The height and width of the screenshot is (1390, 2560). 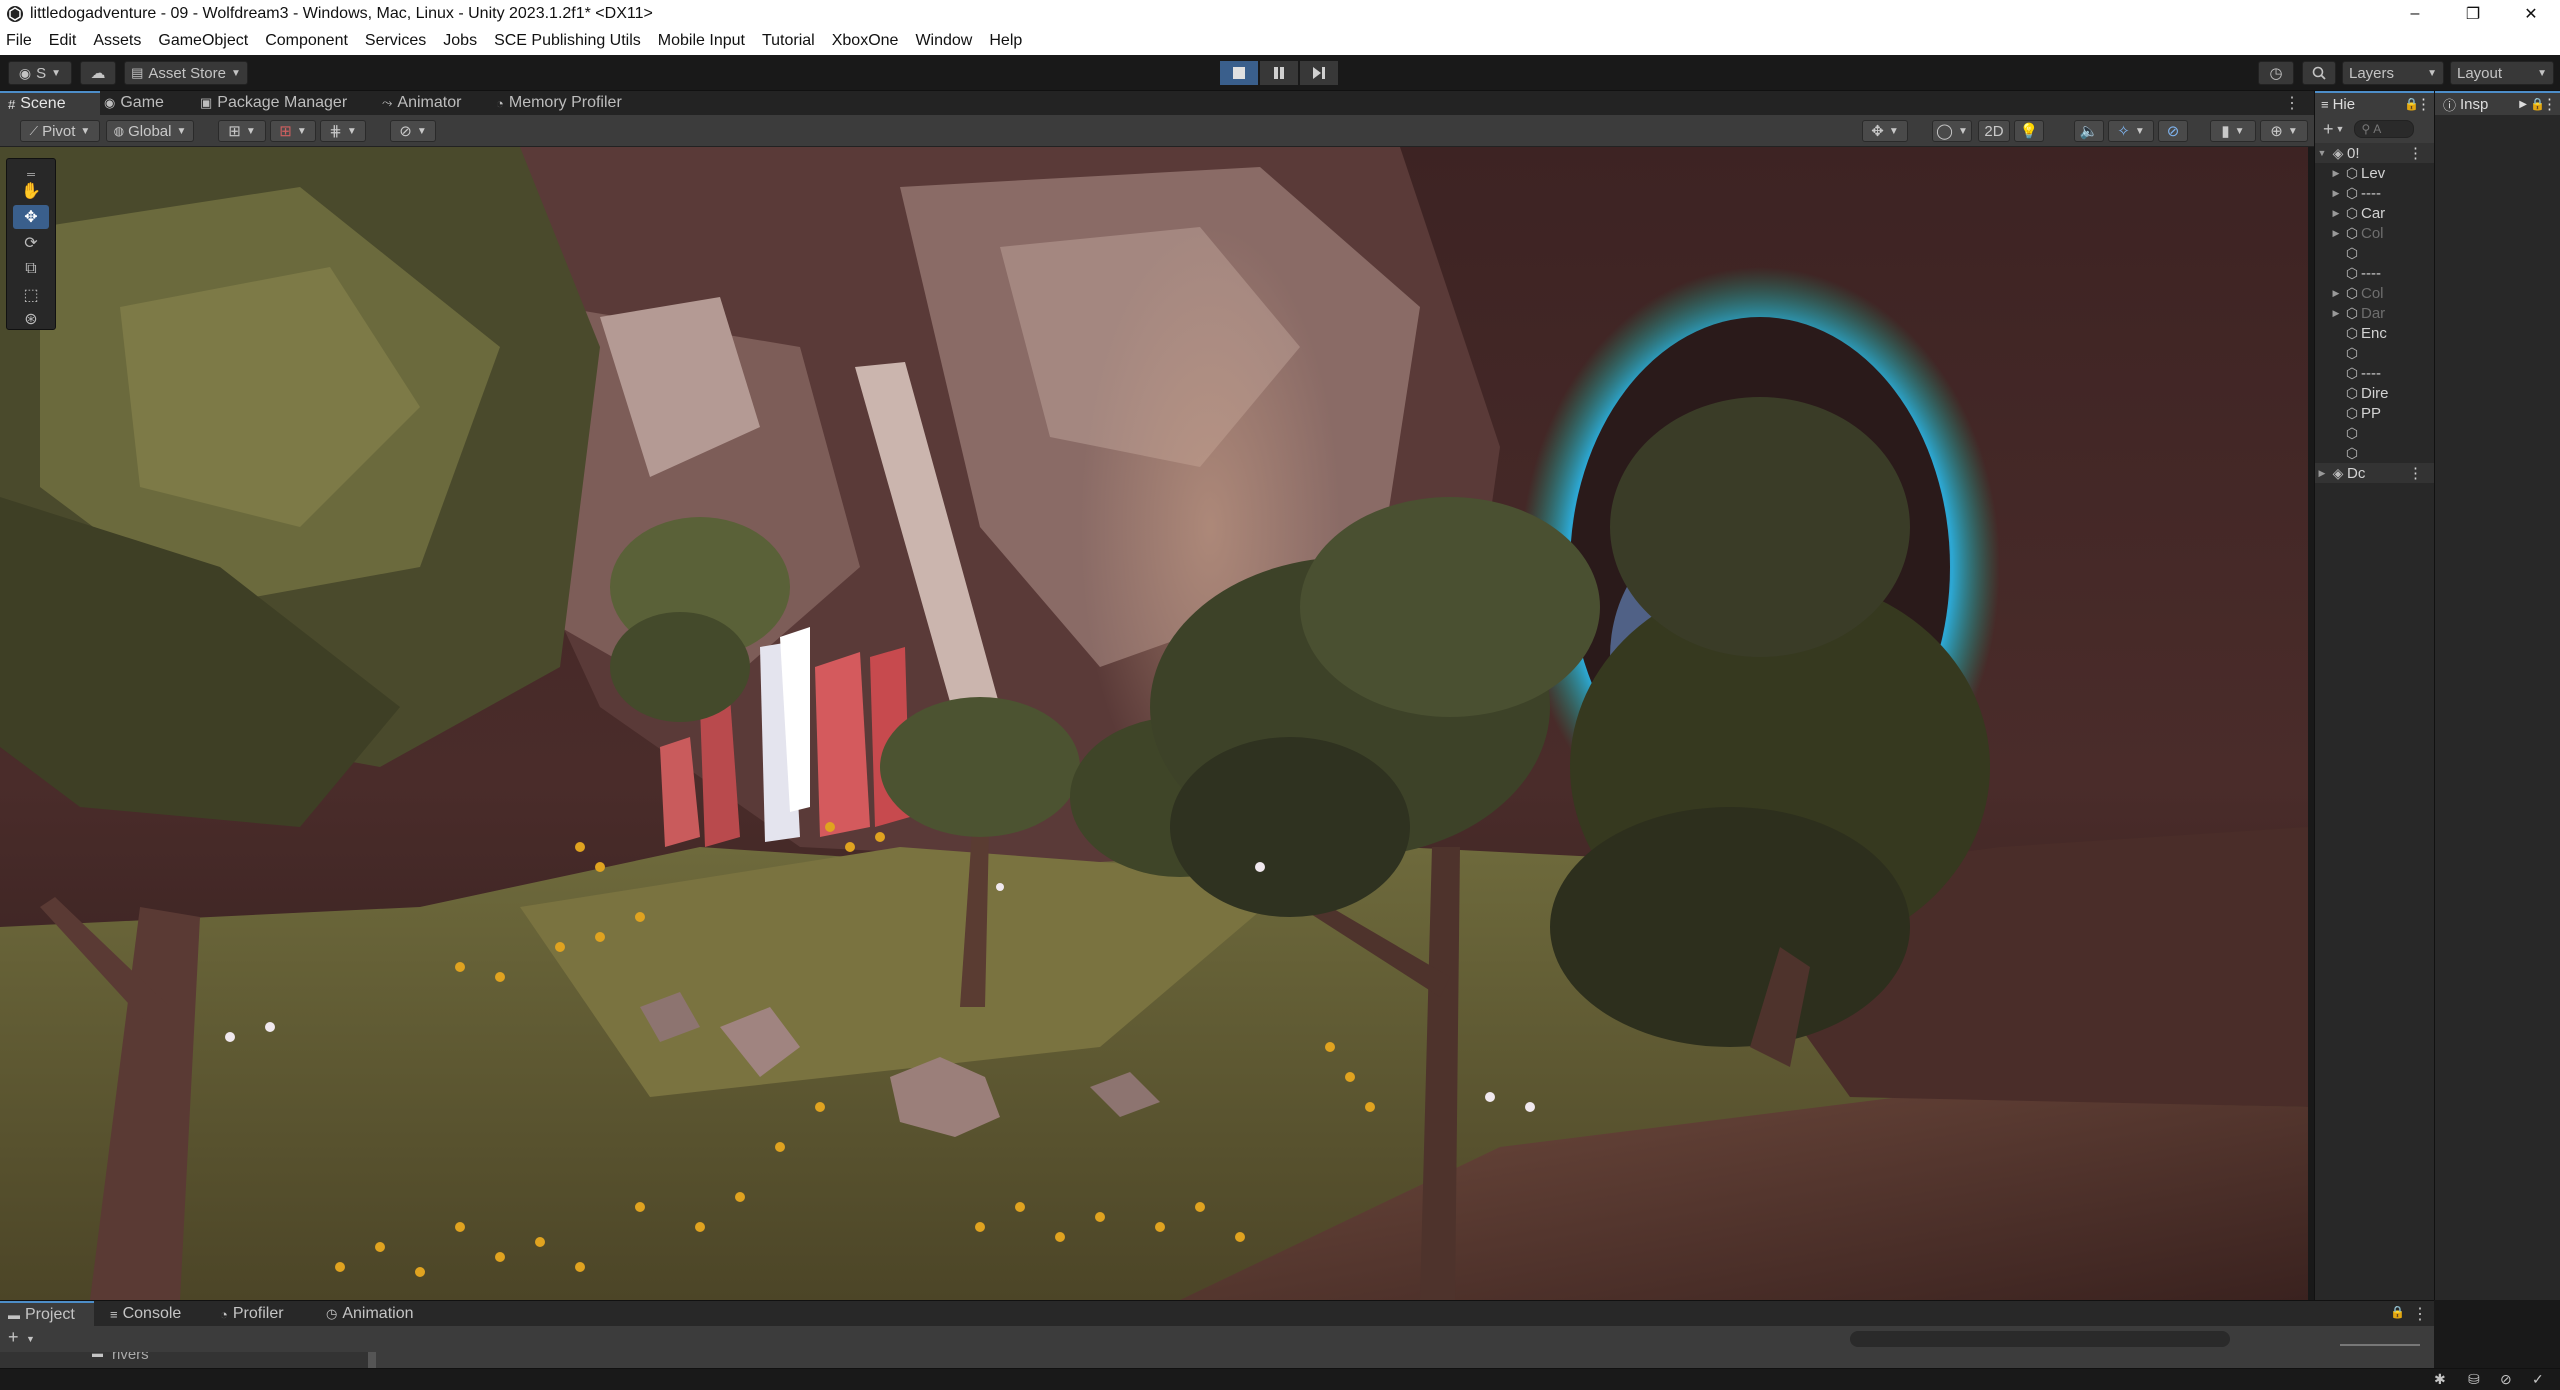 I want to click on menu-edit: Edit, so click(x=63, y=41).